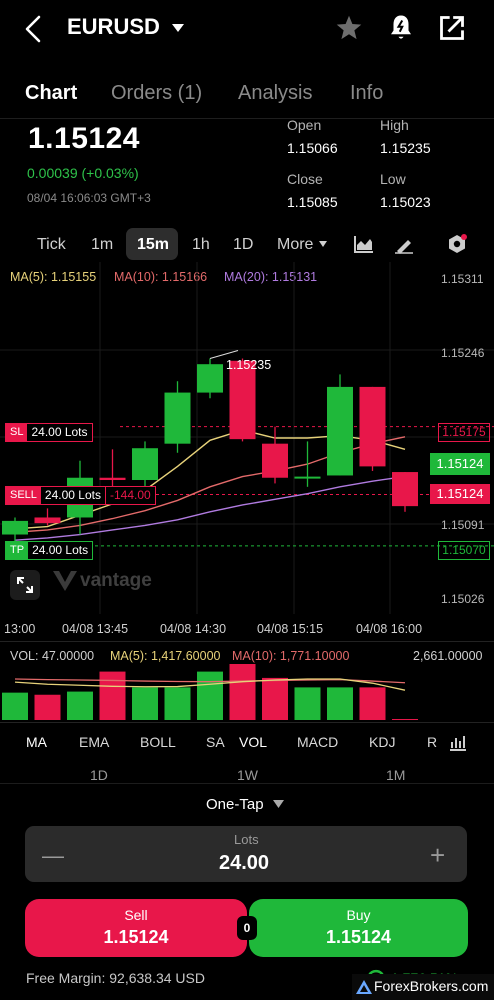  What do you see at coordinates (278, 804) in the screenshot?
I see `order-mode-caret-icon` at bounding box center [278, 804].